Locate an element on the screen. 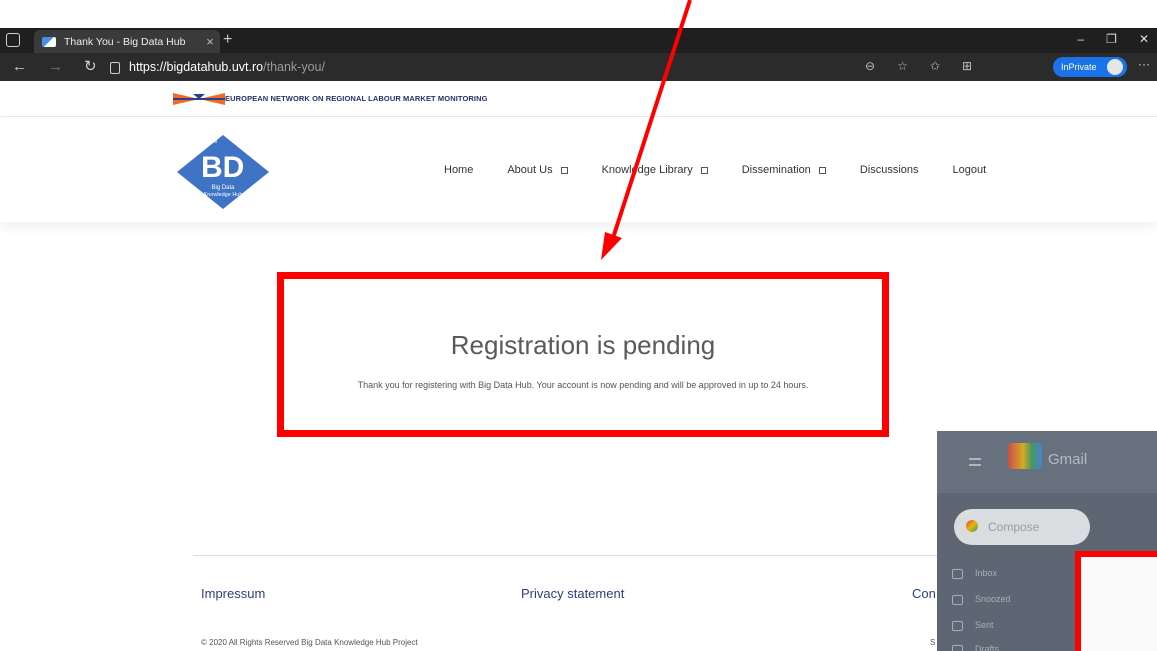  restore-button: ❐ is located at coordinates (1111, 39).